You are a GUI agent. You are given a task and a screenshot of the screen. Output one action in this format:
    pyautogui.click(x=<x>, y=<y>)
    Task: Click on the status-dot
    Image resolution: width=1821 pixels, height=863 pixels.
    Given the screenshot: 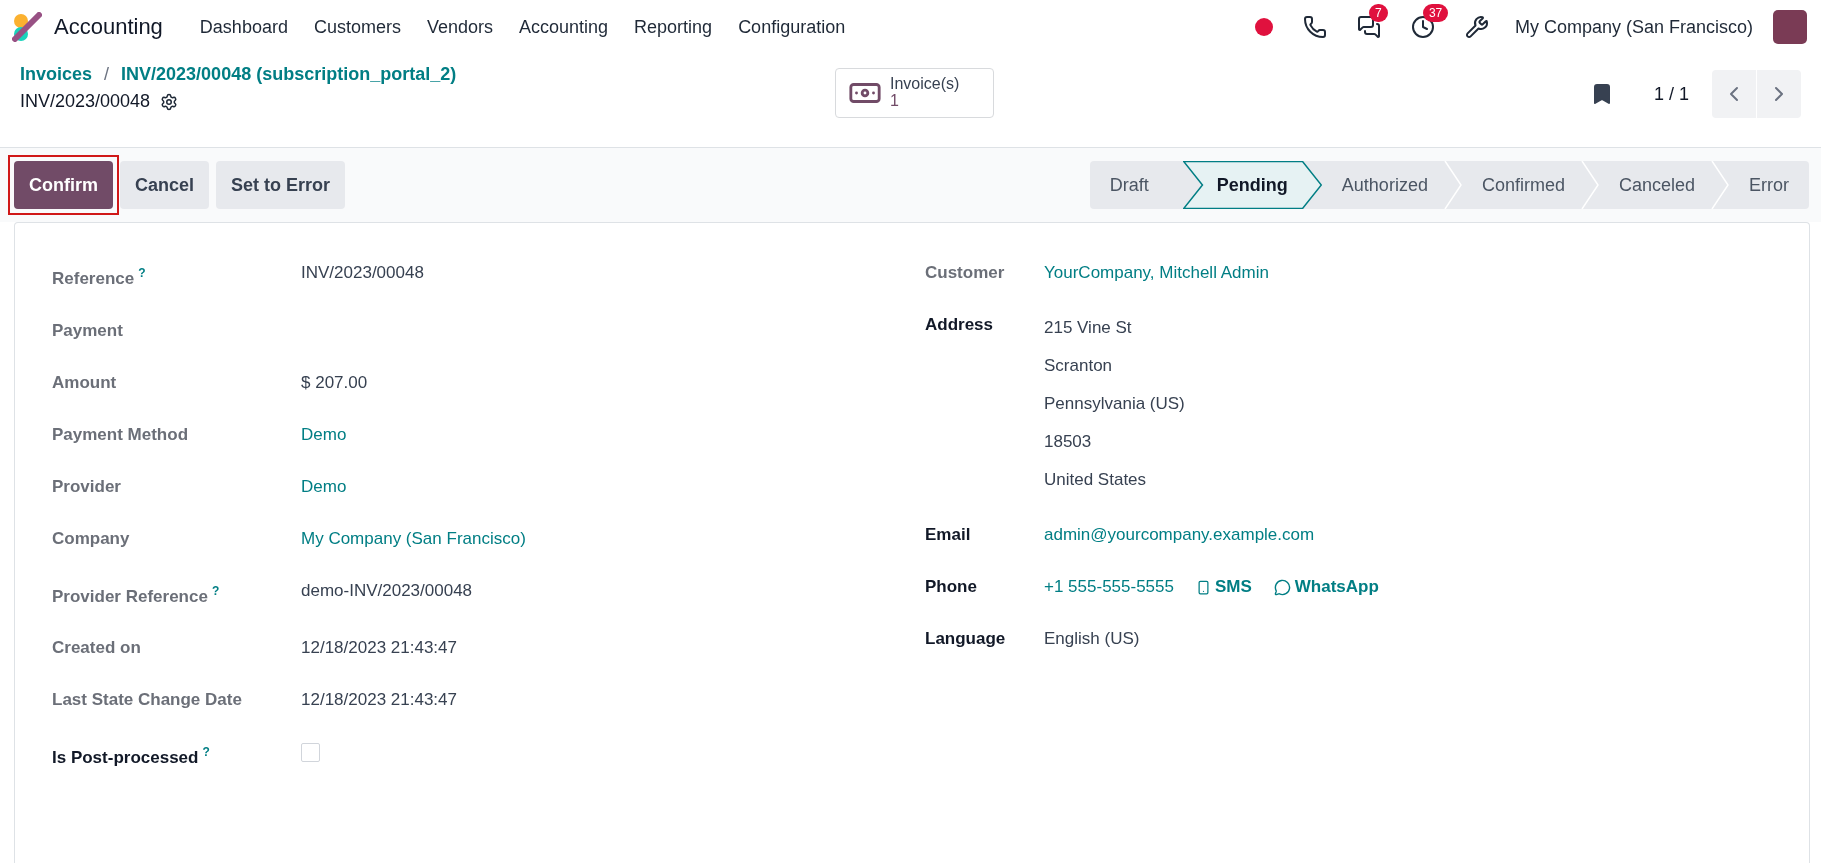 What is the action you would take?
    pyautogui.click(x=1263, y=27)
    